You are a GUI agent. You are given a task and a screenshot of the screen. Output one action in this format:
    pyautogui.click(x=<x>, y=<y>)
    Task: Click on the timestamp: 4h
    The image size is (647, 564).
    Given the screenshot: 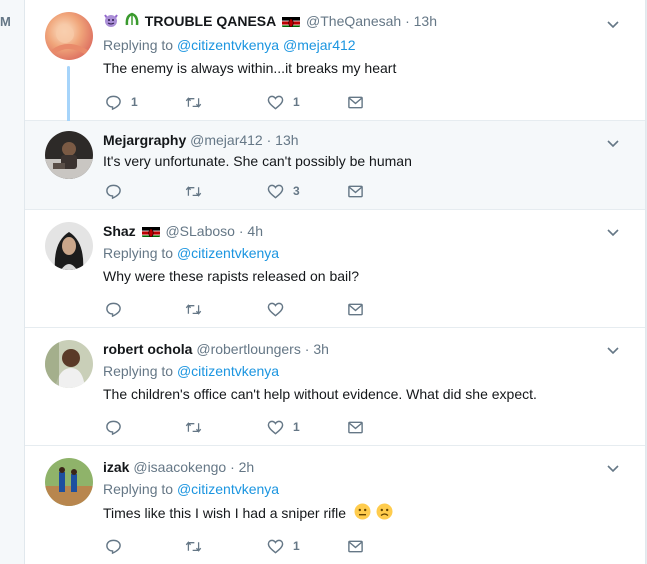 What is the action you would take?
    pyautogui.click(x=255, y=231)
    